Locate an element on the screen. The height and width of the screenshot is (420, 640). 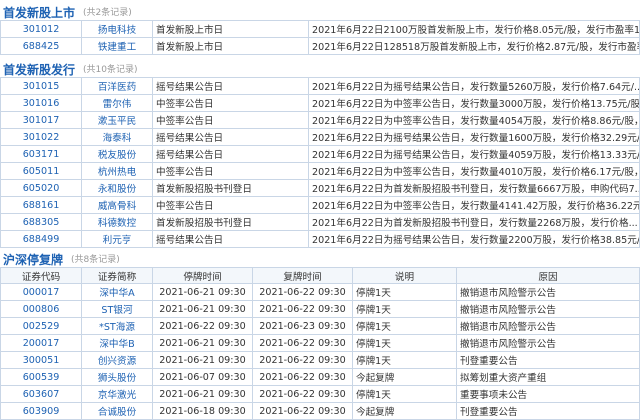
stock-code-link: 688499 is located at coordinates (41, 239).